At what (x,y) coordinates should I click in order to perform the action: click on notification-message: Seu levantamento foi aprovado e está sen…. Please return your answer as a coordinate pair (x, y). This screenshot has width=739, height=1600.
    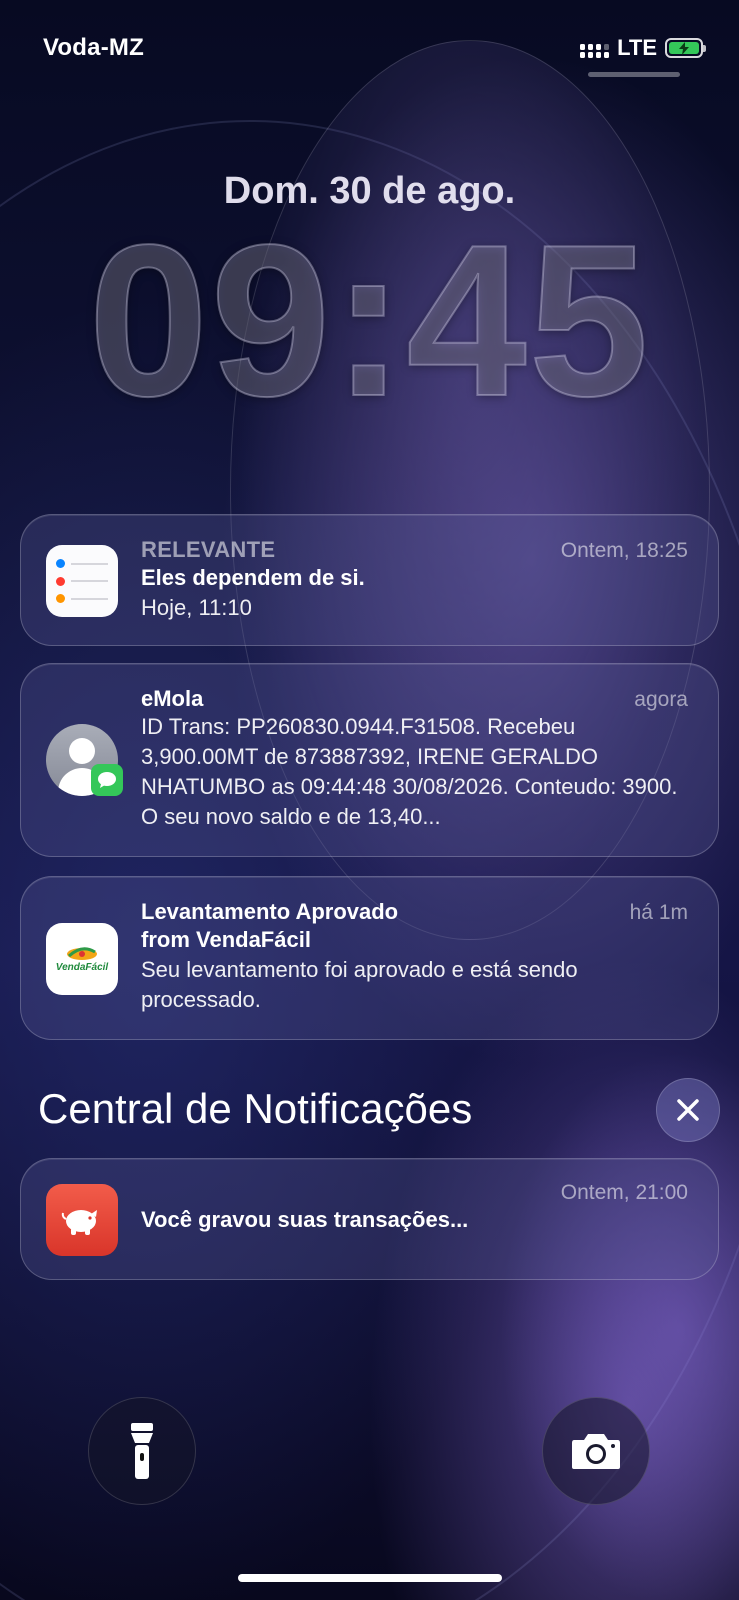
    Looking at the image, I should click on (359, 984).